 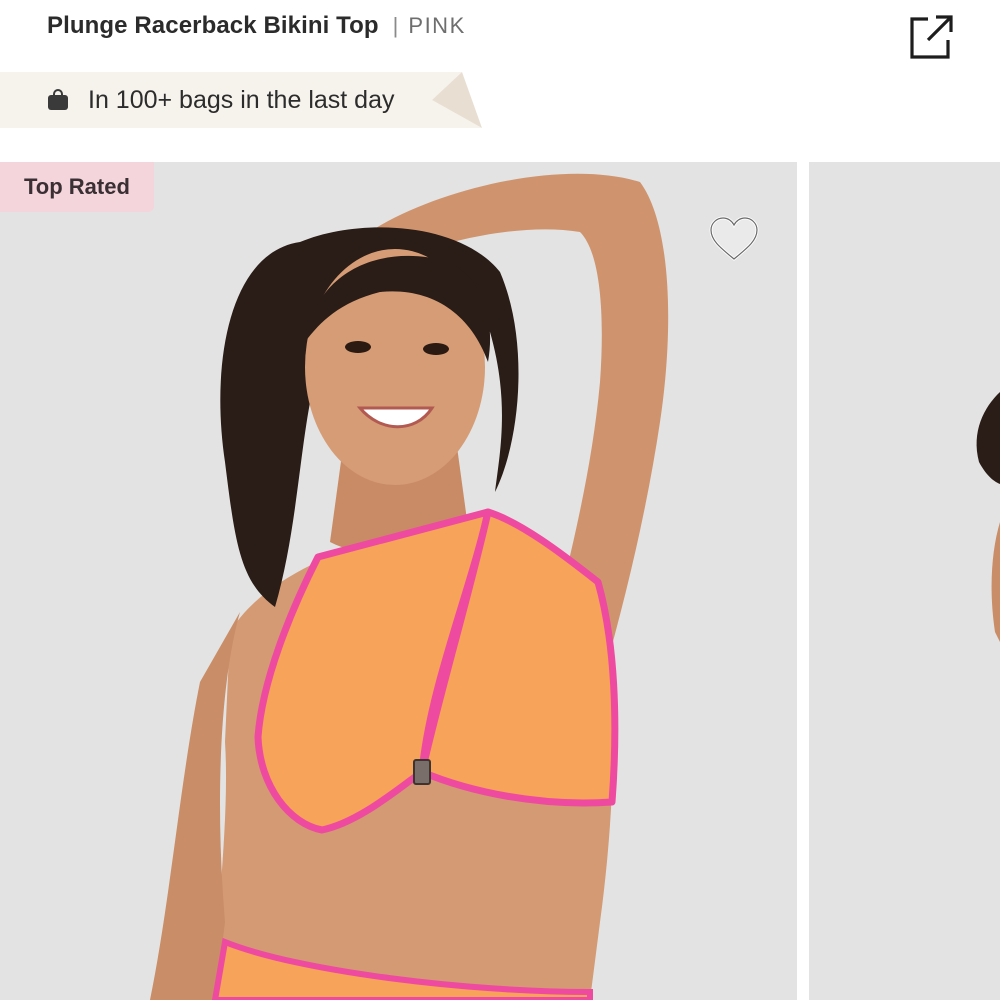 I want to click on popularity-banner: In 100+ bags in the last day, so click(x=241, y=100).